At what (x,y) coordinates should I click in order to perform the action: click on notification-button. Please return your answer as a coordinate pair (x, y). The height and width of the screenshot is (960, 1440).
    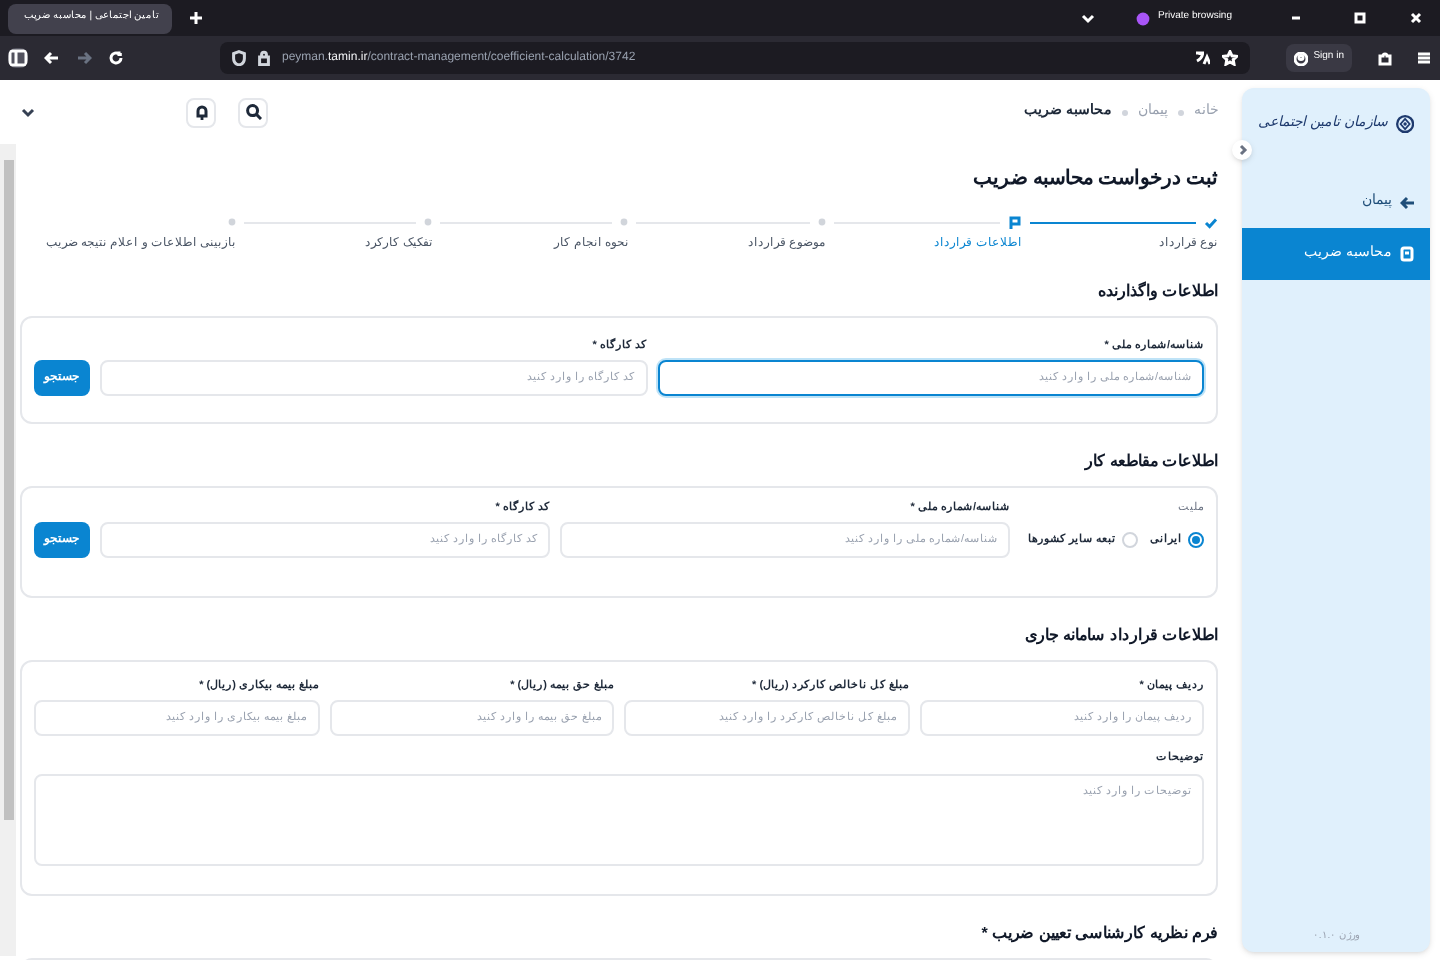
    Looking at the image, I should click on (201, 112).